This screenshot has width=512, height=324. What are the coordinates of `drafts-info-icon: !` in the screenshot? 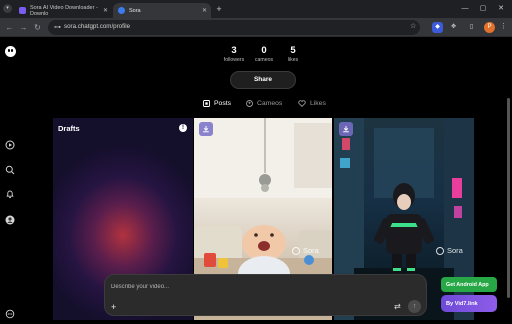 It's located at (183, 128).